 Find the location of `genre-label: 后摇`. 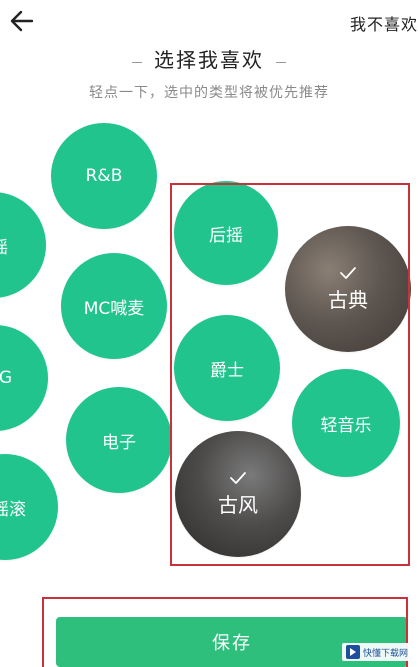

genre-label: 后摇 is located at coordinates (226, 235).